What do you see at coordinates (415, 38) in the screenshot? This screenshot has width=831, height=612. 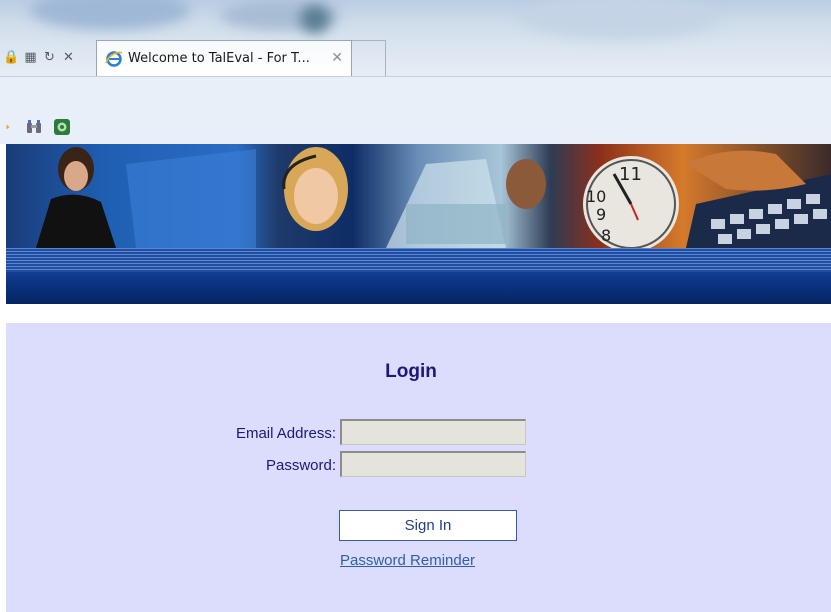 I see `browser-chrome: 🔒 ▦ ↻ ✕ Welcome to TalEval - For T... ✕` at bounding box center [415, 38].